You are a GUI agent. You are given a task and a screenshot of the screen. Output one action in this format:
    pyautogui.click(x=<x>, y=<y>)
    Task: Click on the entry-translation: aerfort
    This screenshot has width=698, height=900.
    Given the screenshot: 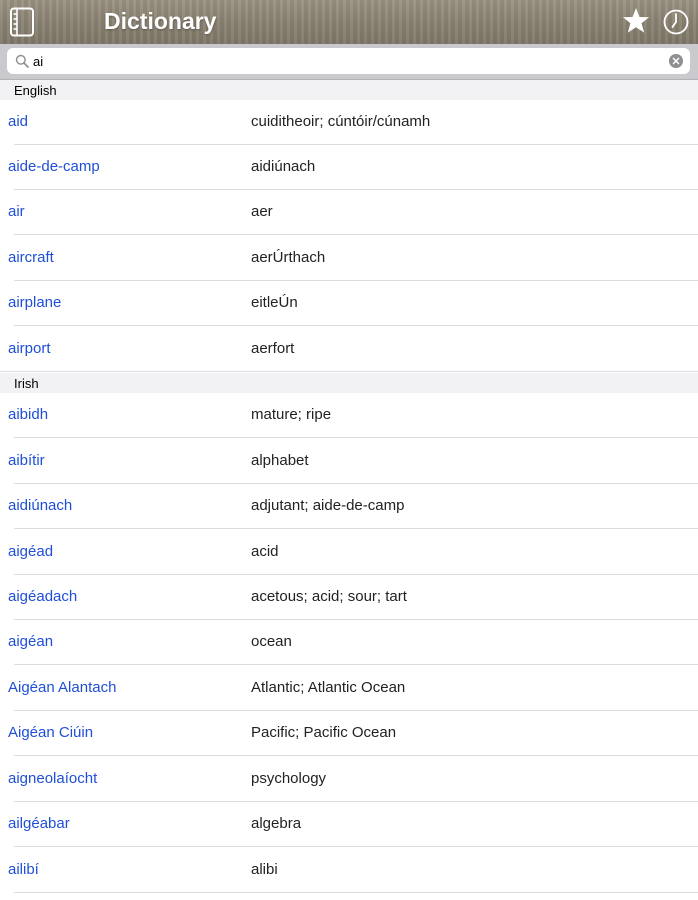 What is the action you would take?
    pyautogui.click(x=273, y=348)
    